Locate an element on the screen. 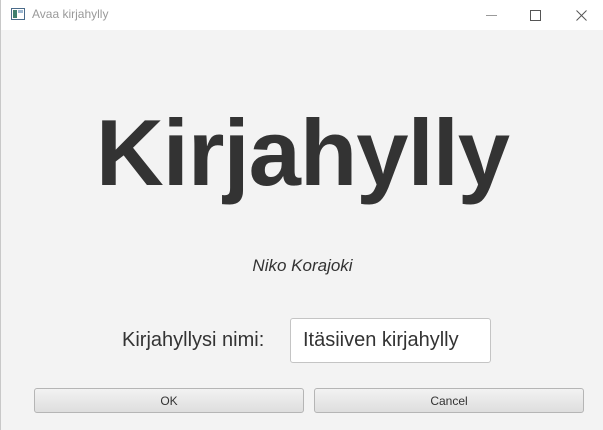 The width and height of the screenshot is (603, 430). close-icon is located at coordinates (581, 15).